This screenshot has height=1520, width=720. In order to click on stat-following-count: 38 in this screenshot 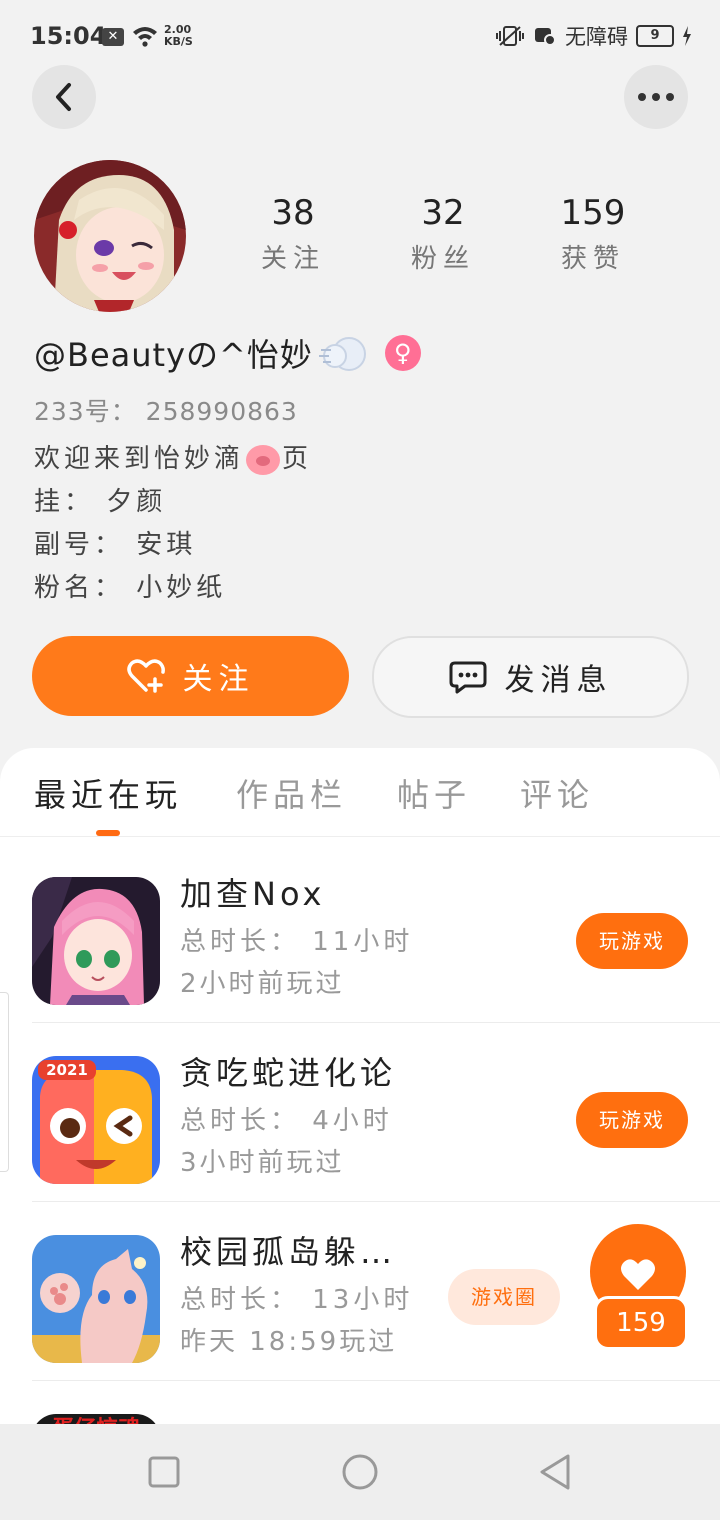, I will do `click(293, 213)`.